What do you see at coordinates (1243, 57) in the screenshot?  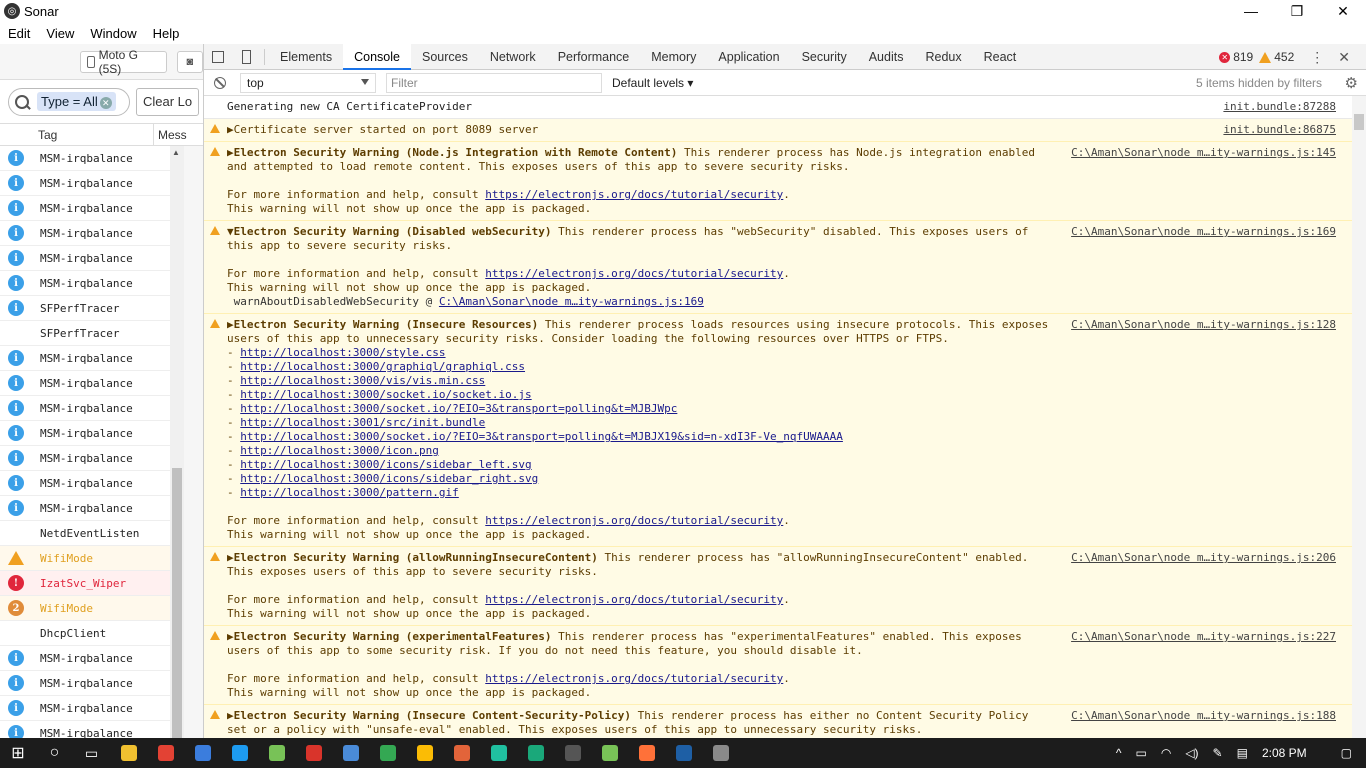 I see `error-count: 819` at bounding box center [1243, 57].